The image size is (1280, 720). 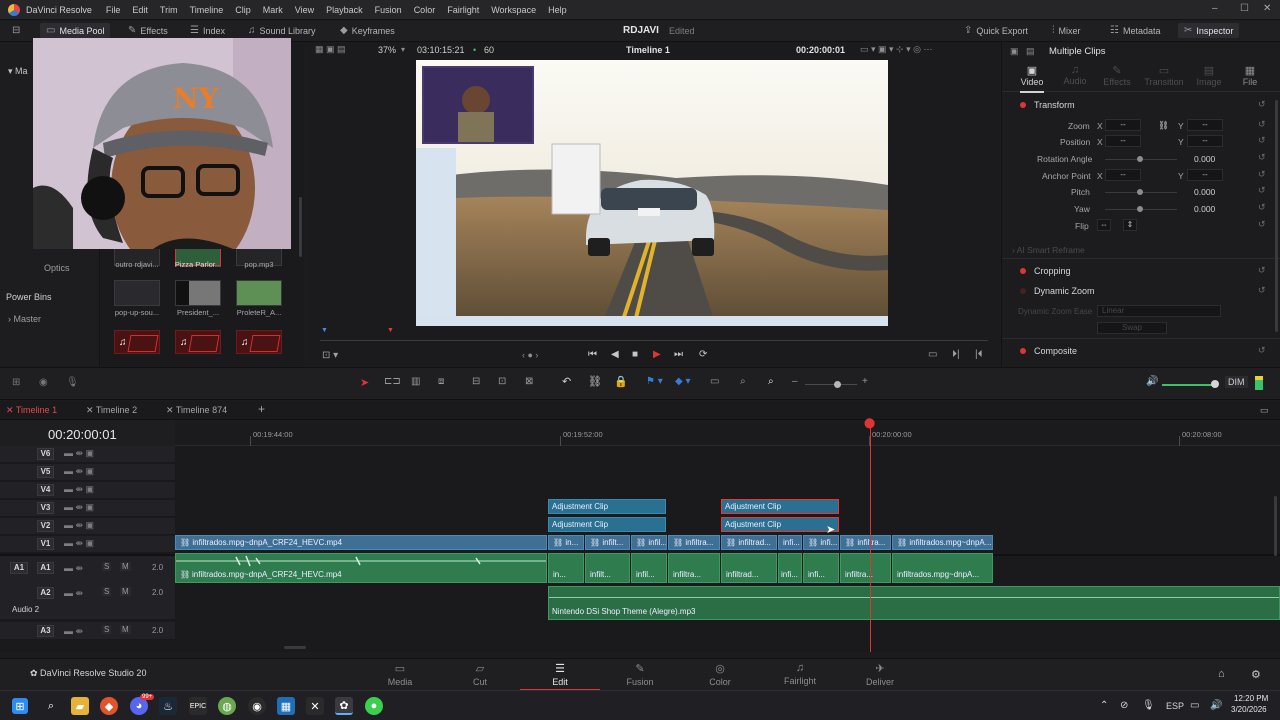 I want to click on trim-tool-icon: ⊏⊐, so click(x=392, y=381).